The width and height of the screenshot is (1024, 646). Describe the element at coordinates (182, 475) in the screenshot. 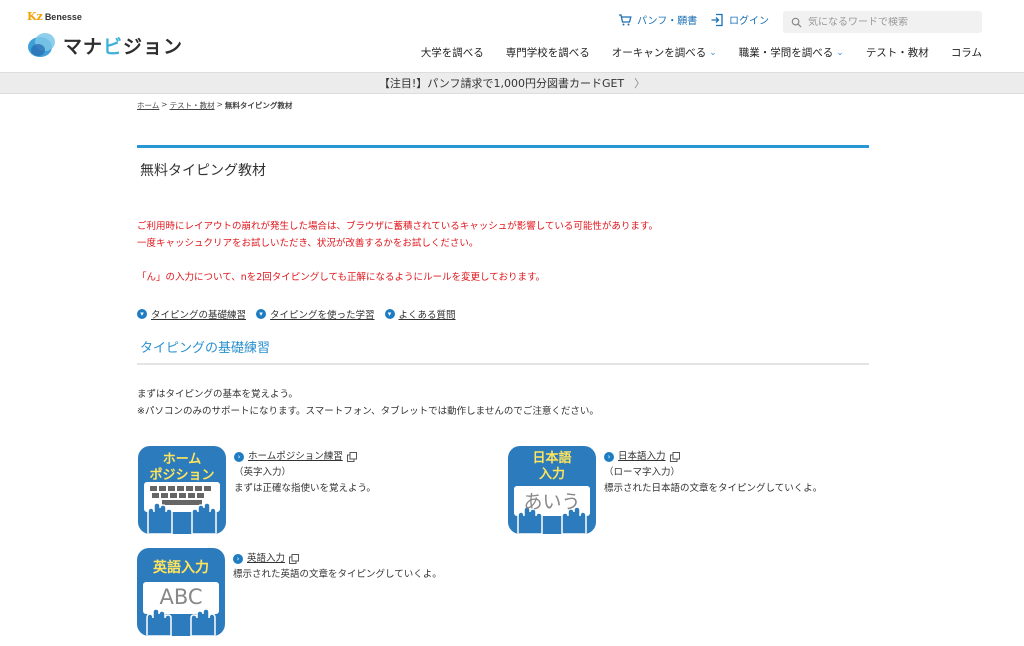

I see `icon-text-line2: ポジション` at that location.